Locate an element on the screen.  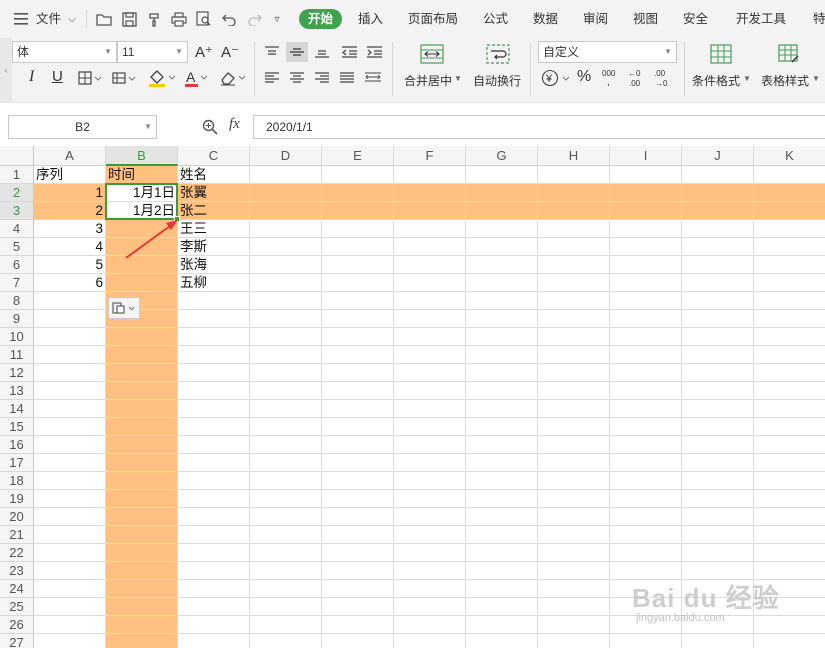
cell-c3: 张二 is located at coordinates (214, 211).